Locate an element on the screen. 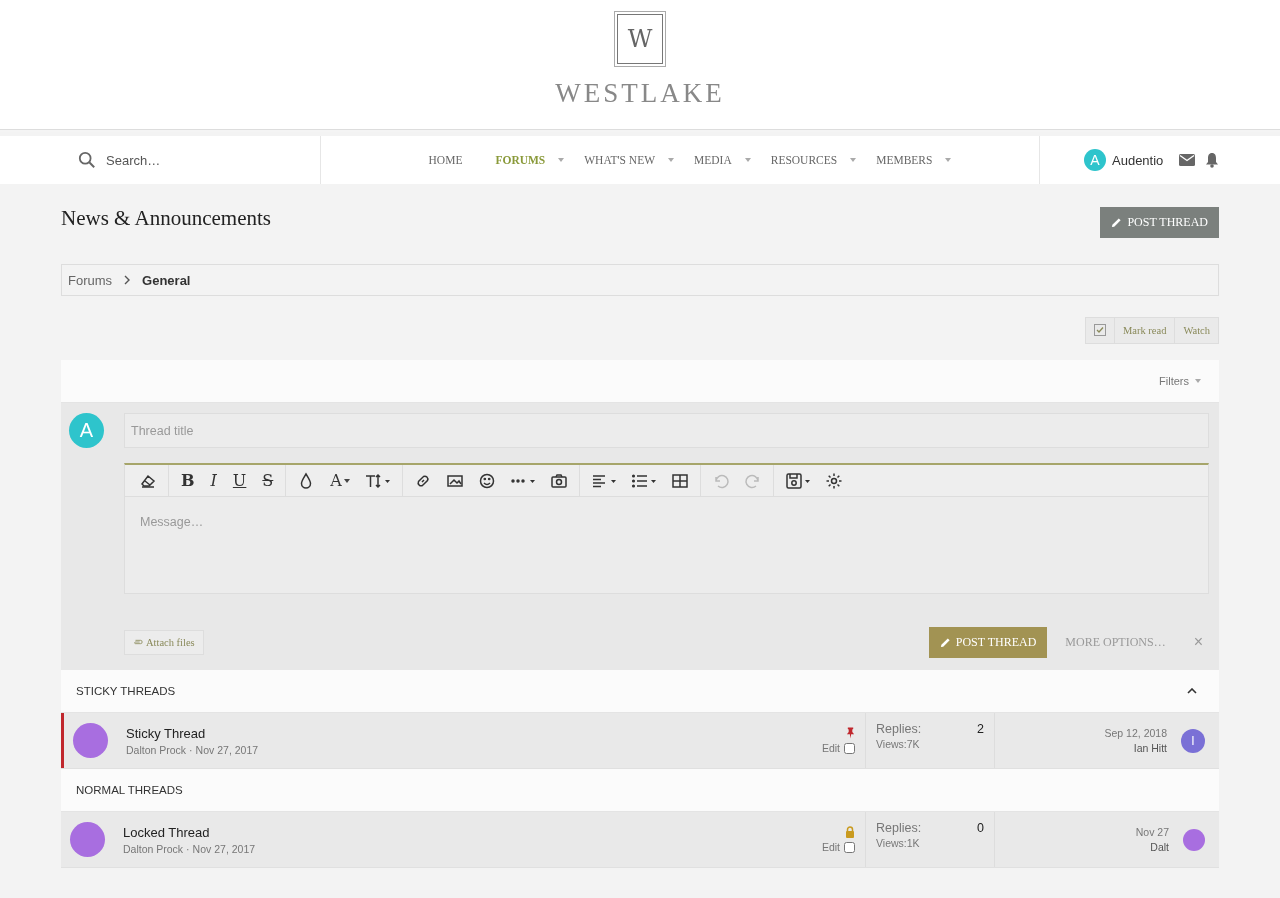 The width and height of the screenshot is (1280, 898). padlock-icon is located at coordinates (850, 832).